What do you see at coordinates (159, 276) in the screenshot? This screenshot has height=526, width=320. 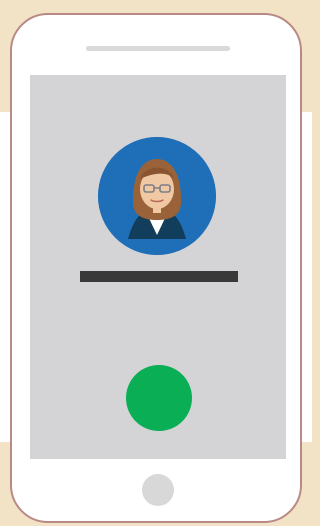 I see `caller-name-placeholder-bar` at bounding box center [159, 276].